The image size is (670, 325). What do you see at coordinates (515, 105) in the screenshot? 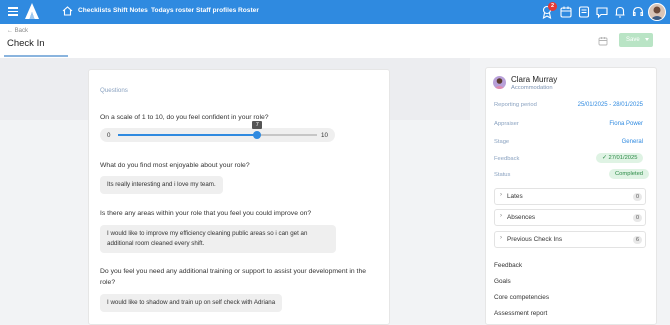
I see `reporting-period-label: Reporting period` at bounding box center [515, 105].